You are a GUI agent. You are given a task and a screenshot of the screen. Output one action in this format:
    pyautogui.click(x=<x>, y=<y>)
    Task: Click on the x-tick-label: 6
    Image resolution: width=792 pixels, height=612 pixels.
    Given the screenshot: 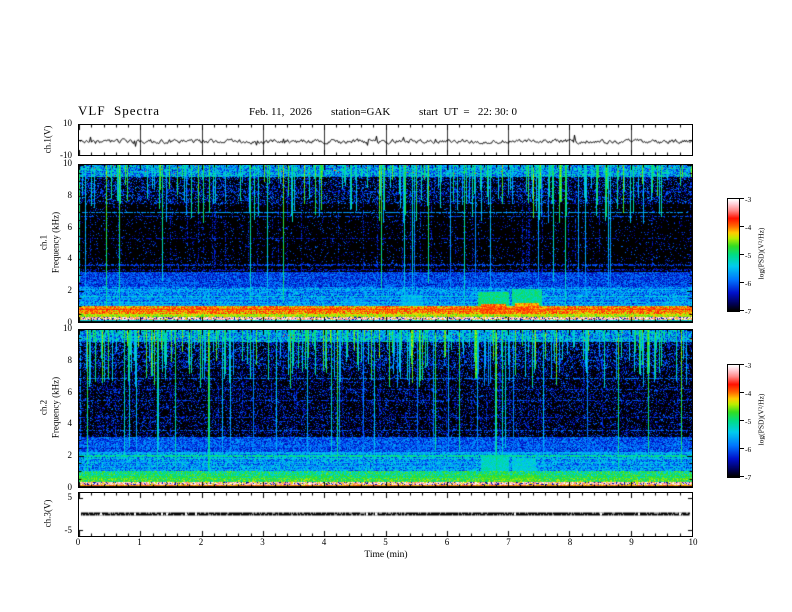 What is the action you would take?
    pyautogui.click(x=447, y=542)
    